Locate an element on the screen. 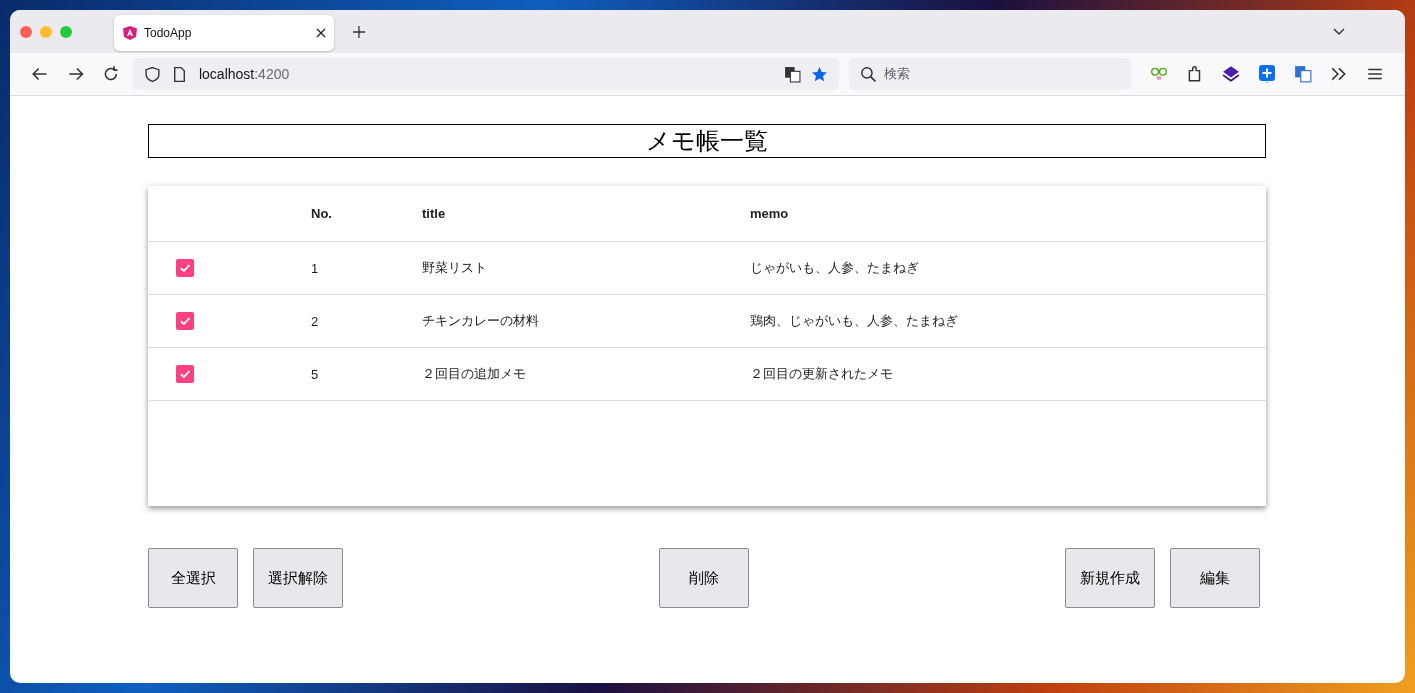  new-tab-icon is located at coordinates (359, 31).